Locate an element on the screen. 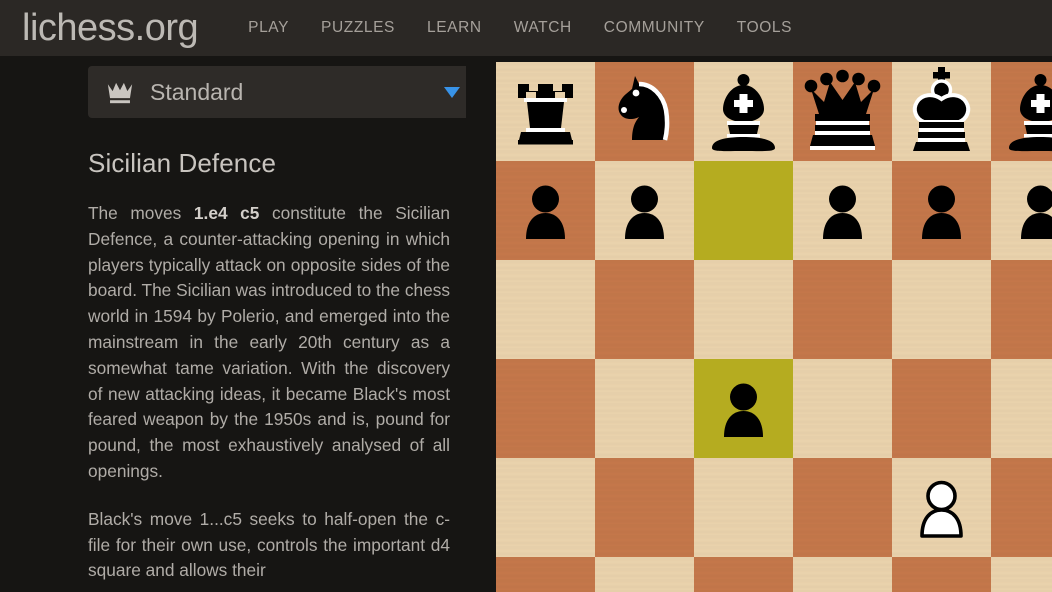 This screenshot has height=592, width=1052. chevron-down-icon is located at coordinates (452, 92).